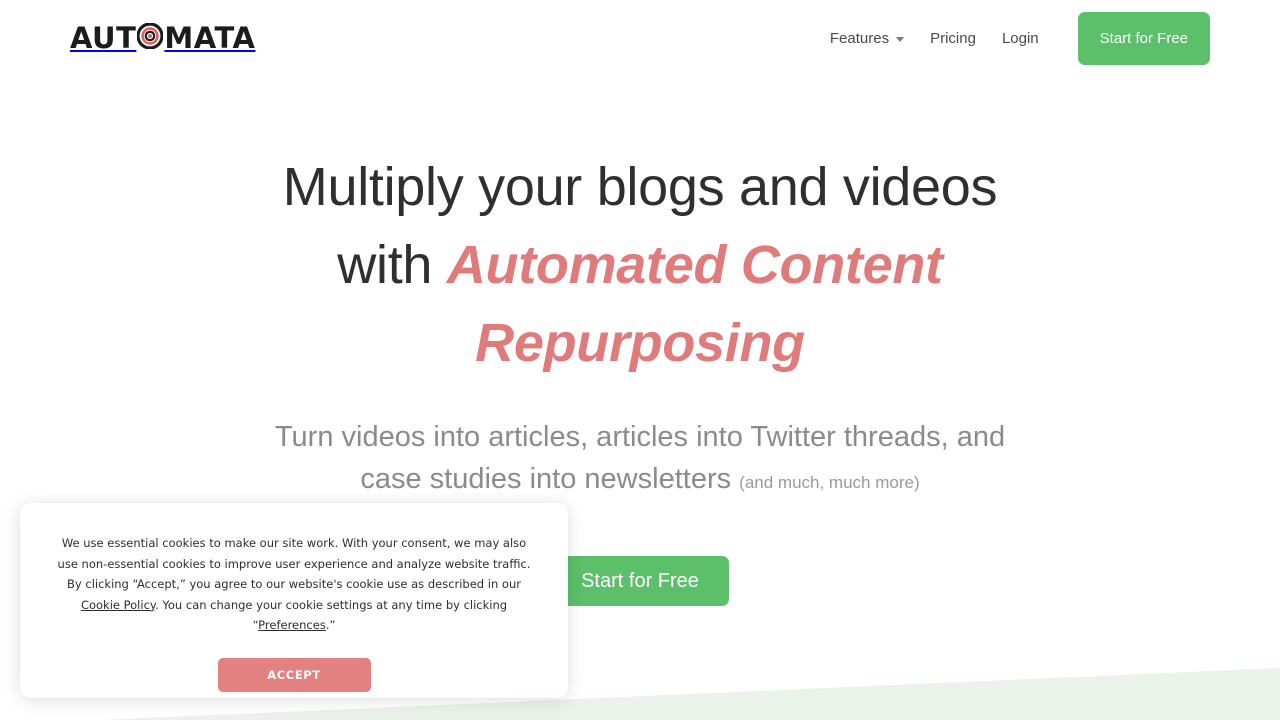 This screenshot has width=1280, height=720. I want to click on header-start-for-free-button: Start for Free, so click(1143, 38).